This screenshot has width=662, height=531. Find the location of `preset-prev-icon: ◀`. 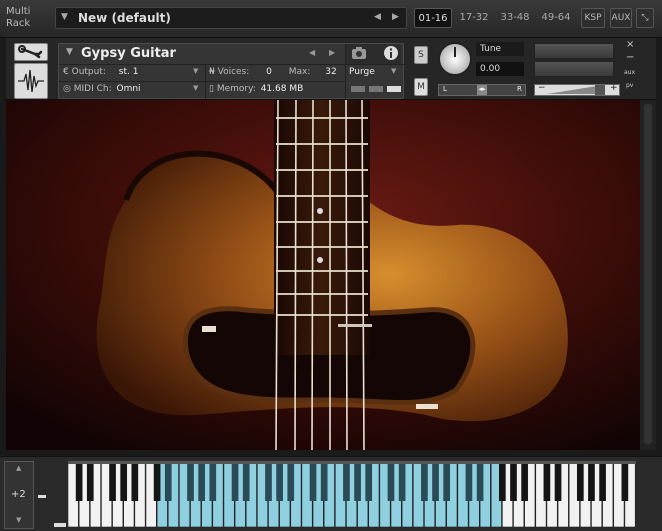

preset-prev-icon: ◀ is located at coordinates (377, 17).